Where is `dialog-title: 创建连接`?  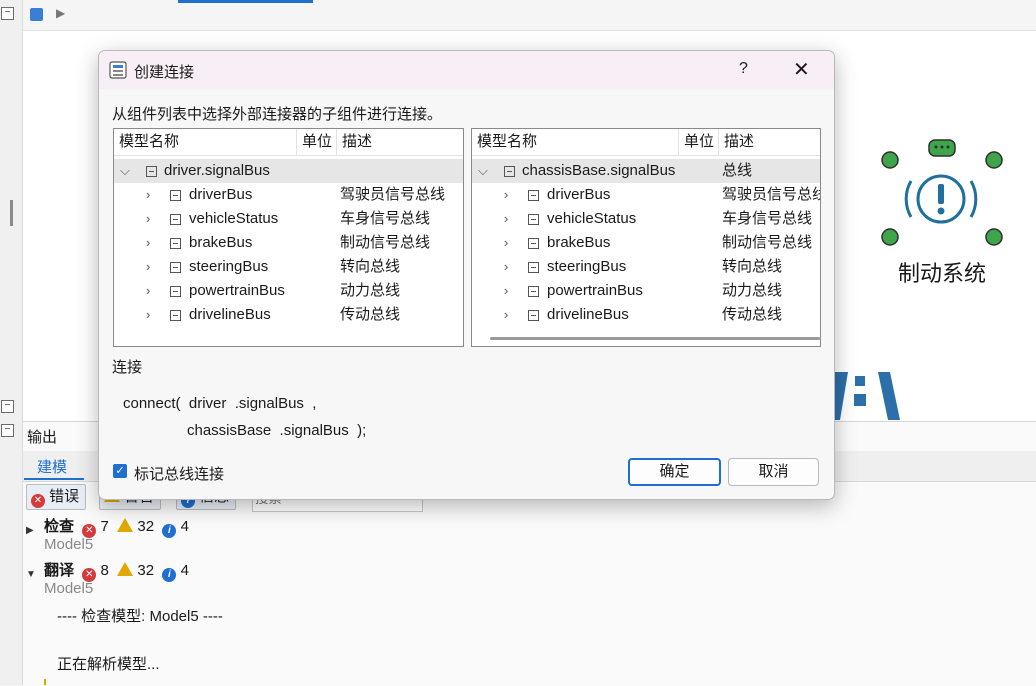 dialog-title: 创建连接 is located at coordinates (164, 72).